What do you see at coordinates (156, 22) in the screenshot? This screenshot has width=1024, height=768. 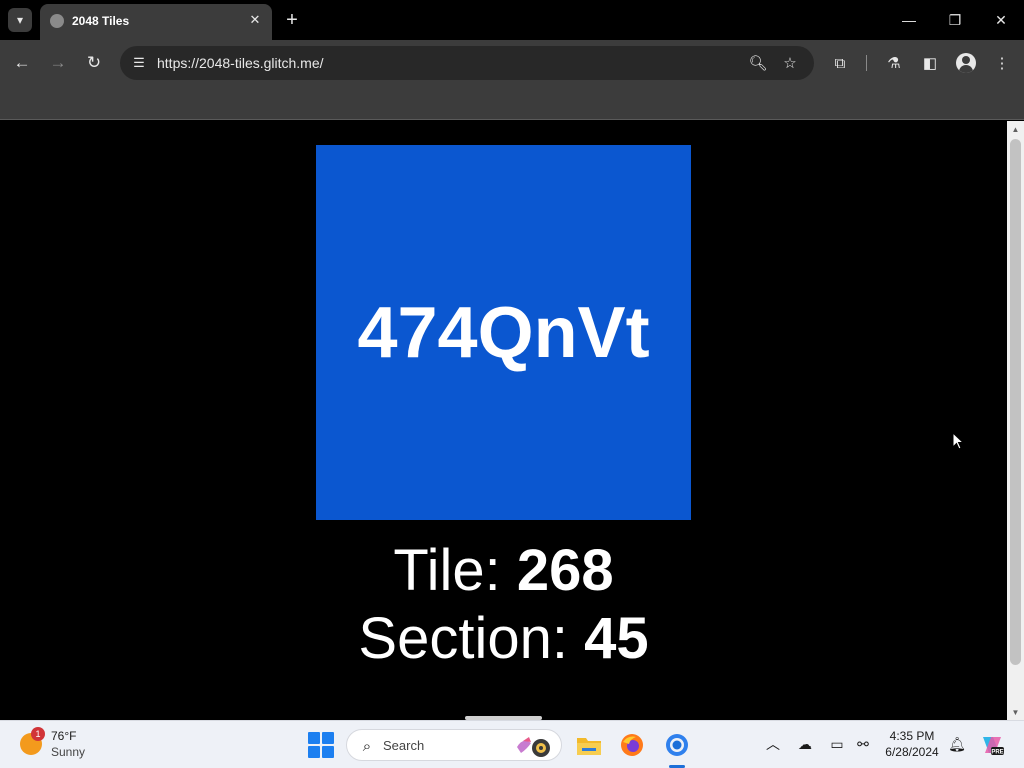 I see `active-tab: 2048 Tiles ✕` at bounding box center [156, 22].